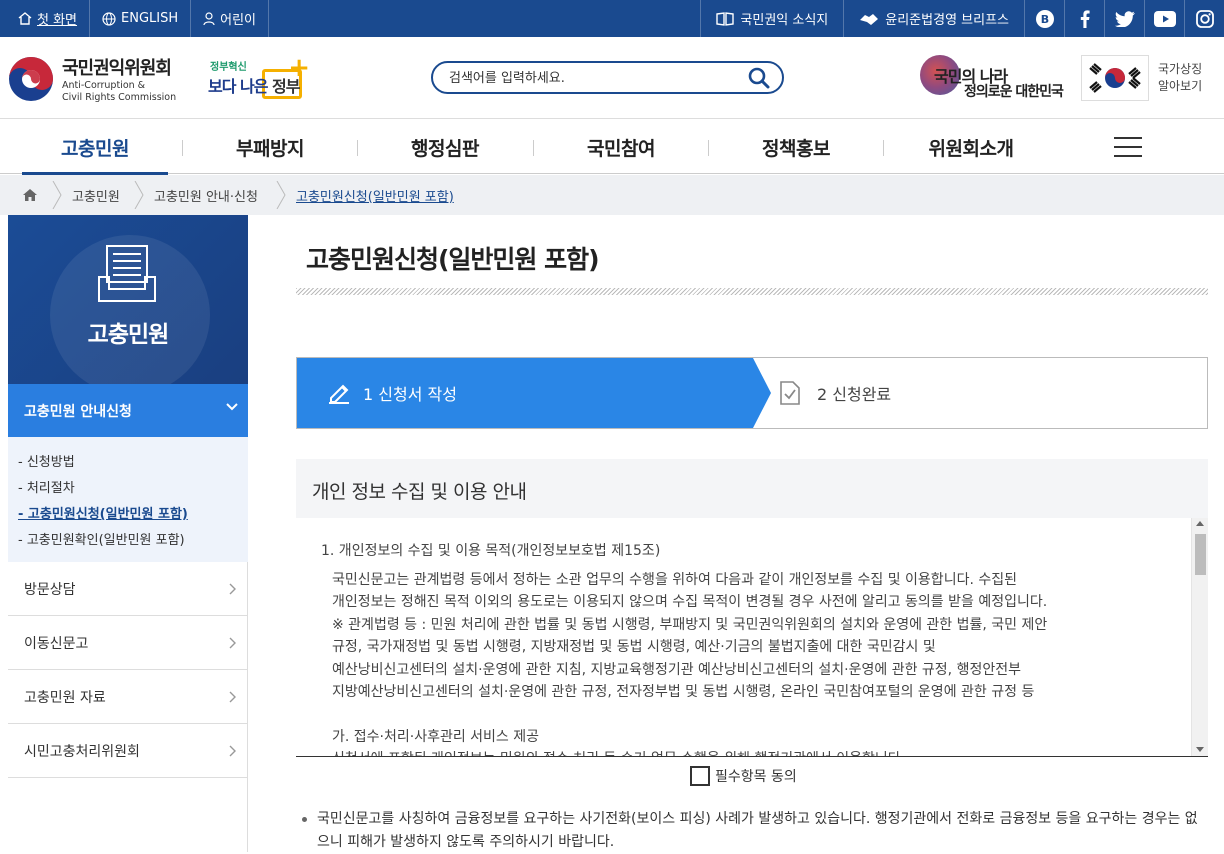 The height and width of the screenshot is (854, 1224). What do you see at coordinates (869, 19) in the screenshot?
I see `handshake-icon` at bounding box center [869, 19].